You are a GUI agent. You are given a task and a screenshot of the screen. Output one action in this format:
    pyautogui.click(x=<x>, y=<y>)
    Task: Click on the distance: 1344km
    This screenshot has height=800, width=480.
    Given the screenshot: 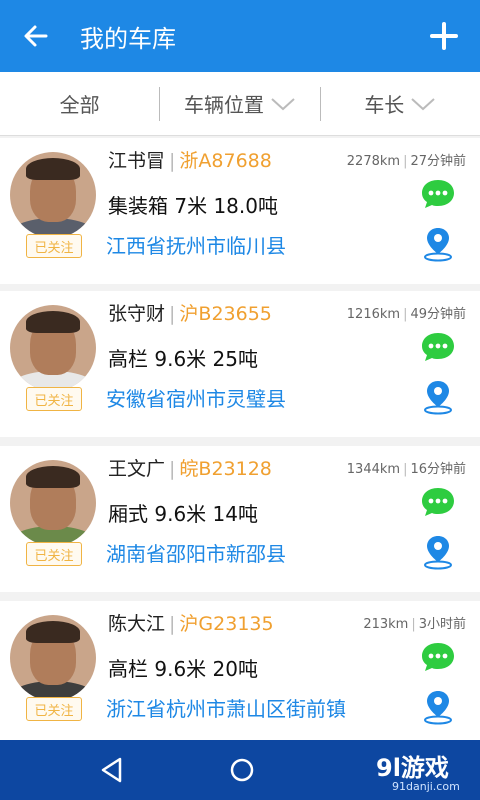 What is the action you would take?
    pyautogui.click(x=373, y=469)
    